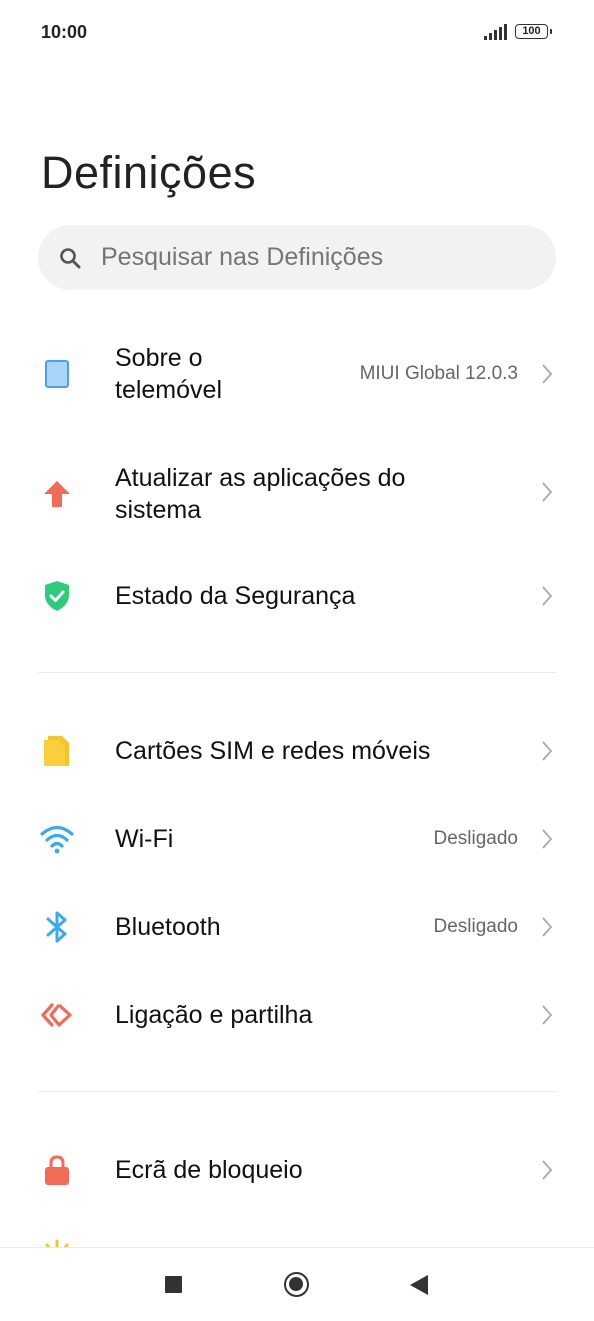 The image size is (594, 1321). I want to click on lock-icon, so click(57, 1170).